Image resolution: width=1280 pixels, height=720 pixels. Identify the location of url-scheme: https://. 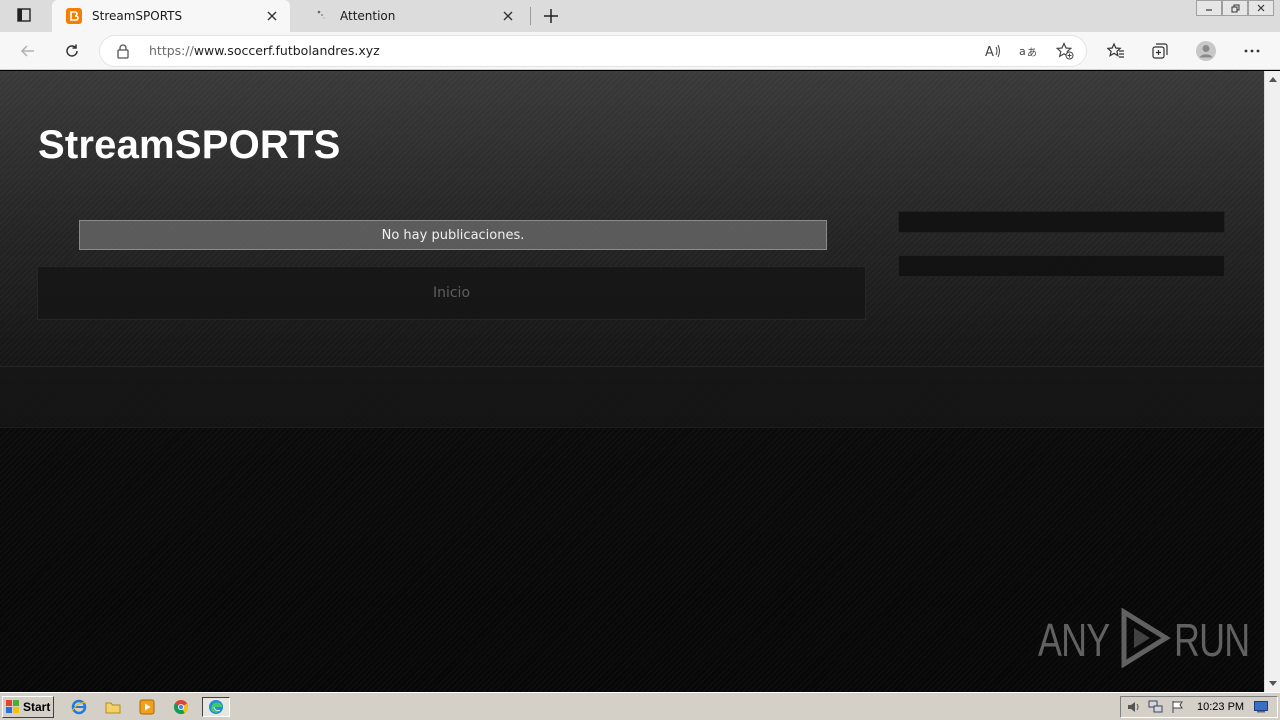
(171, 50).